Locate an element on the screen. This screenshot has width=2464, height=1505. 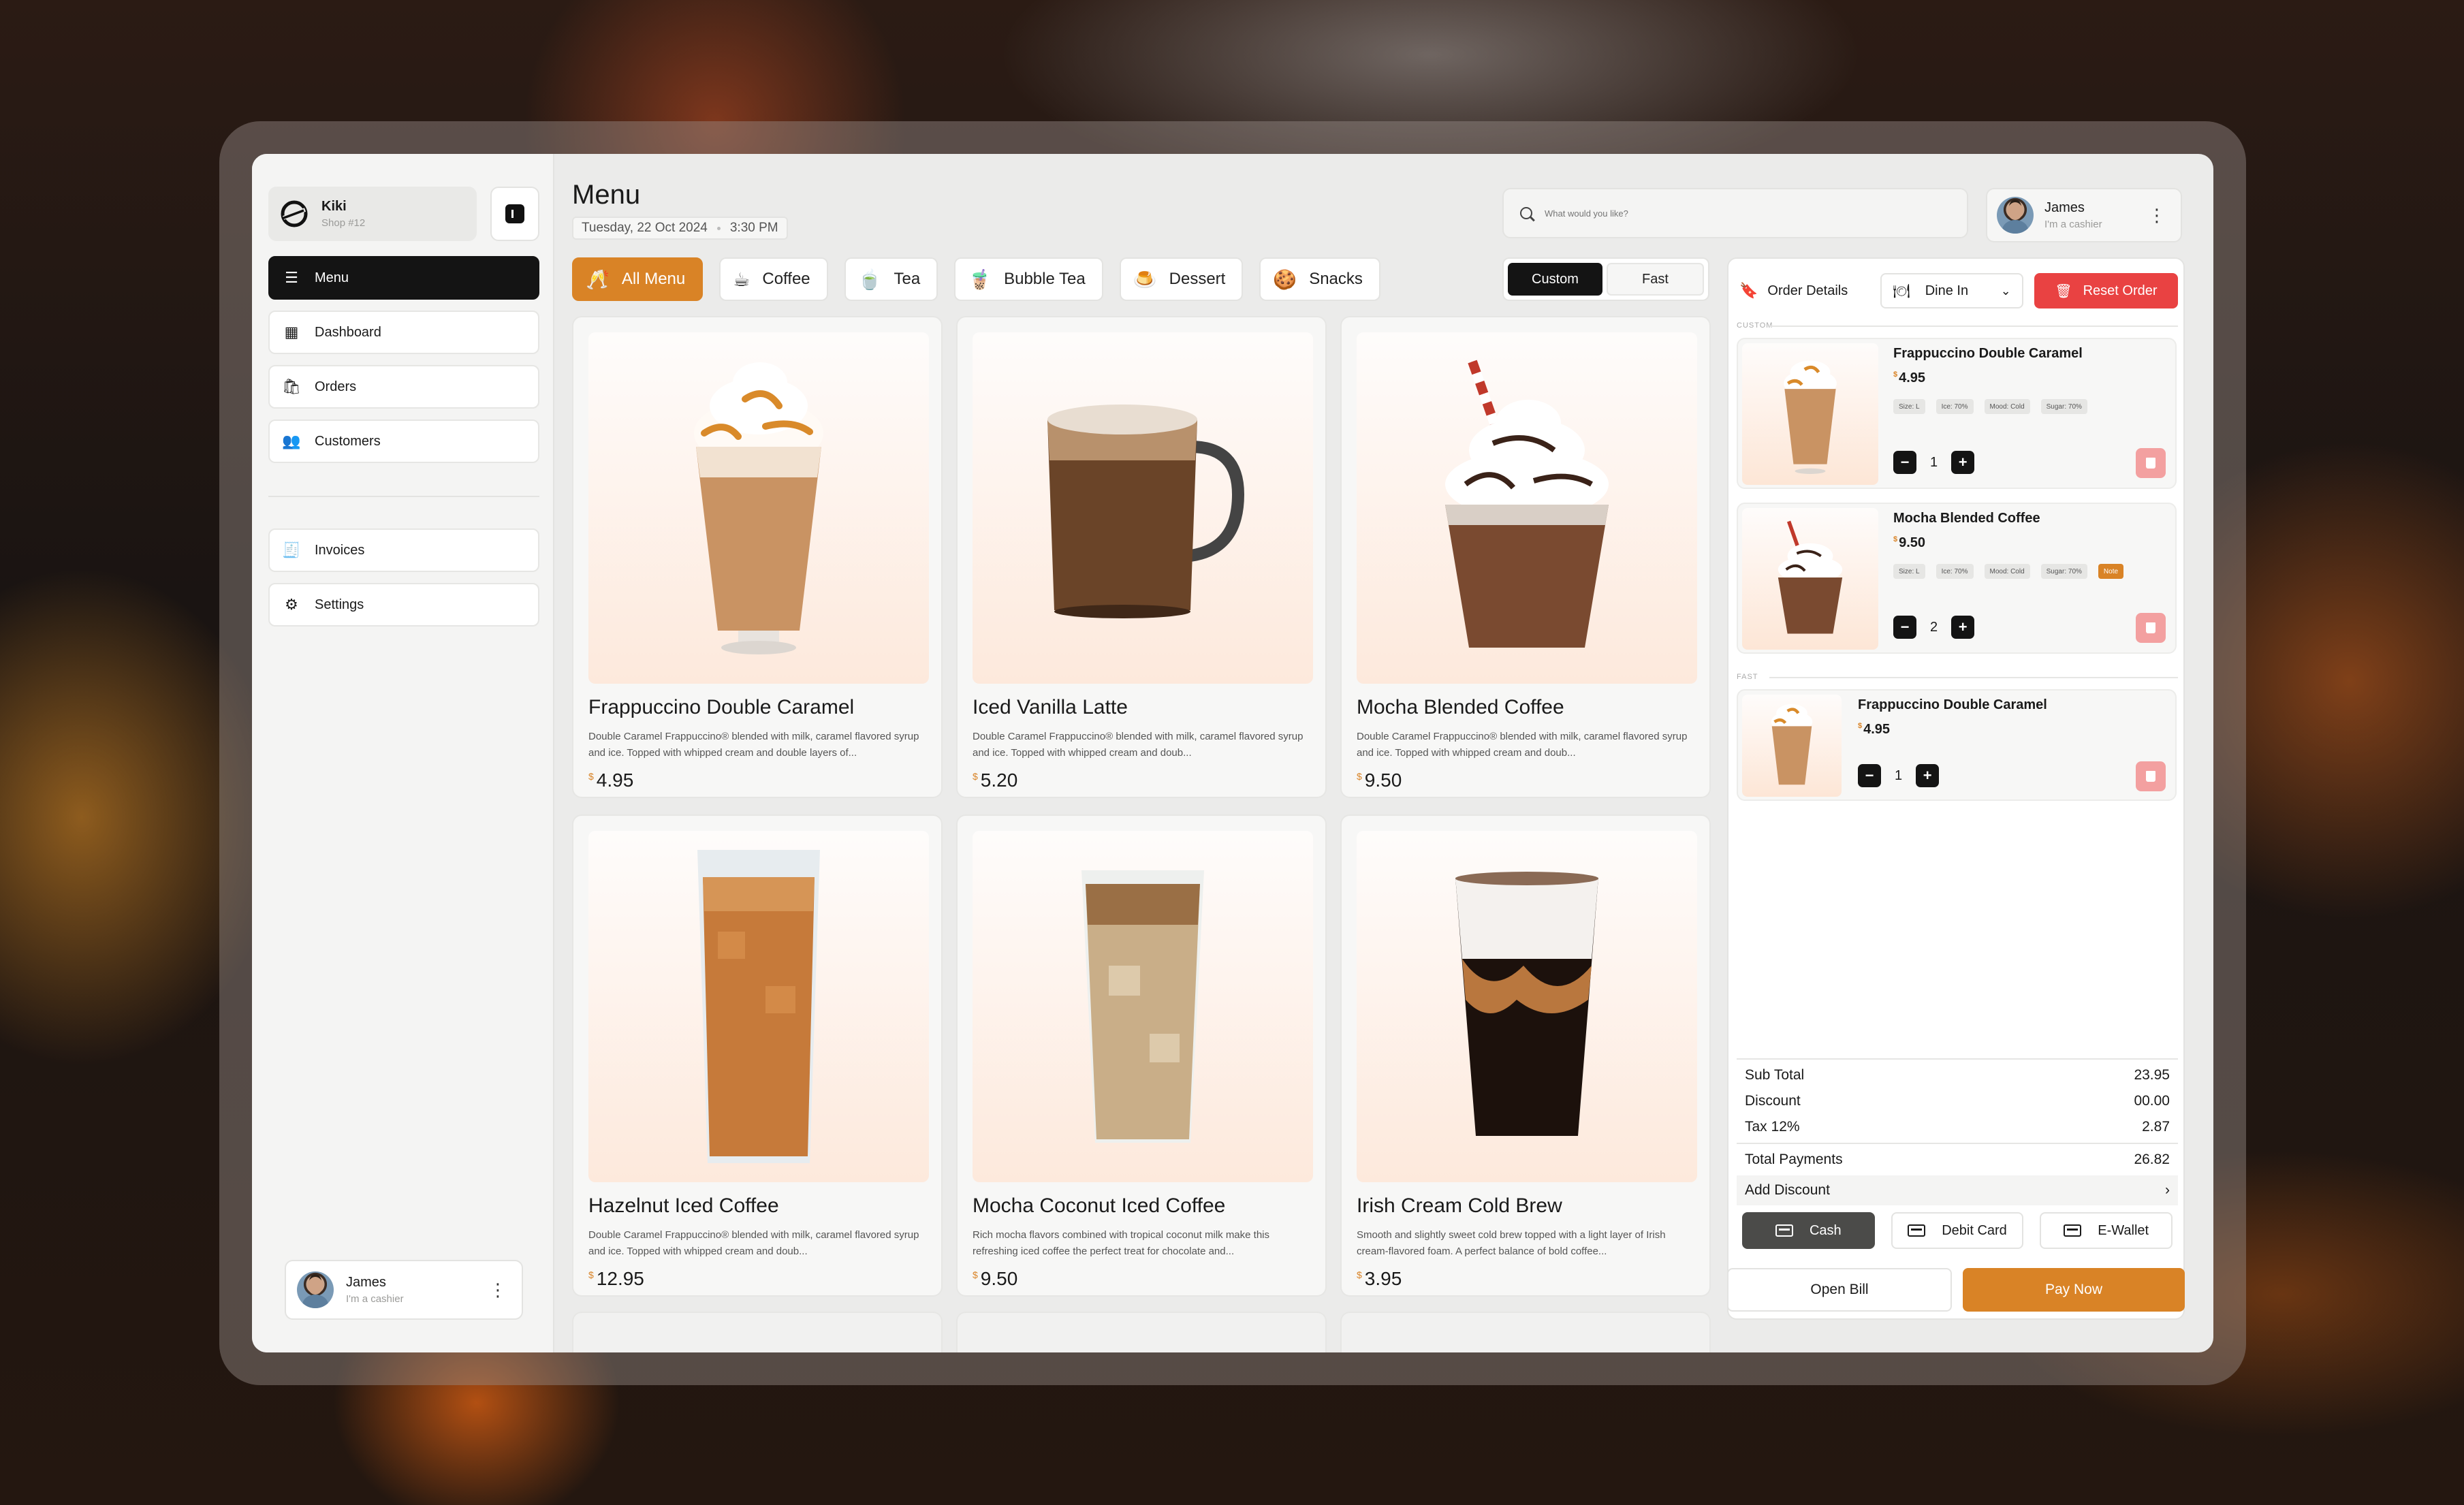
add-discount-button: Add Discount › is located at coordinates (1957, 1190).